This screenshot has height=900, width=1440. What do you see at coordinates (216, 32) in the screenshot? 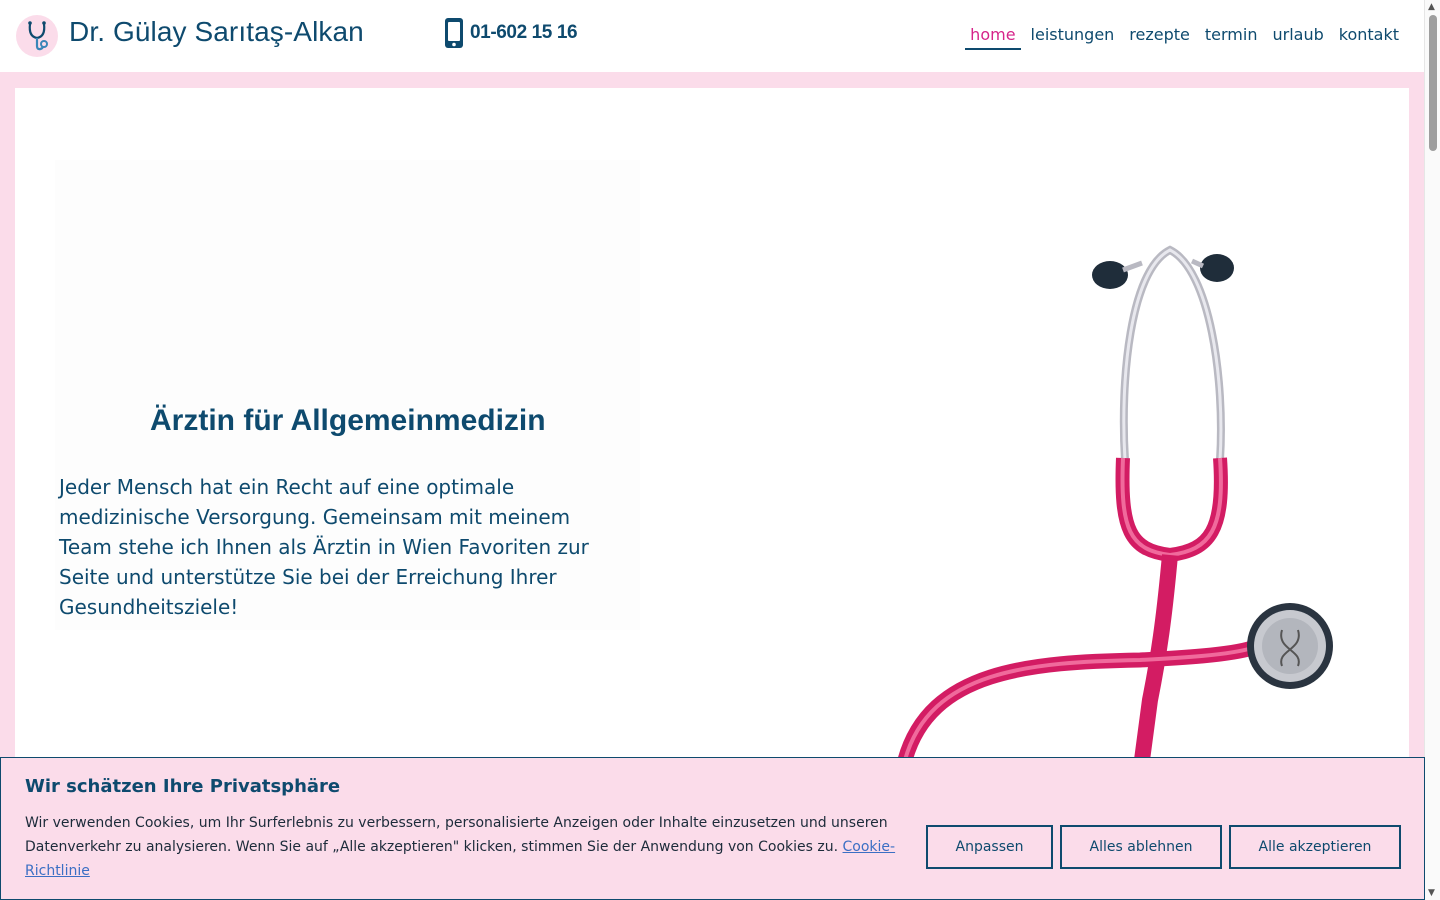
I see `brand-name: Dr. Gülay Sarıtaş-Alkan` at bounding box center [216, 32].